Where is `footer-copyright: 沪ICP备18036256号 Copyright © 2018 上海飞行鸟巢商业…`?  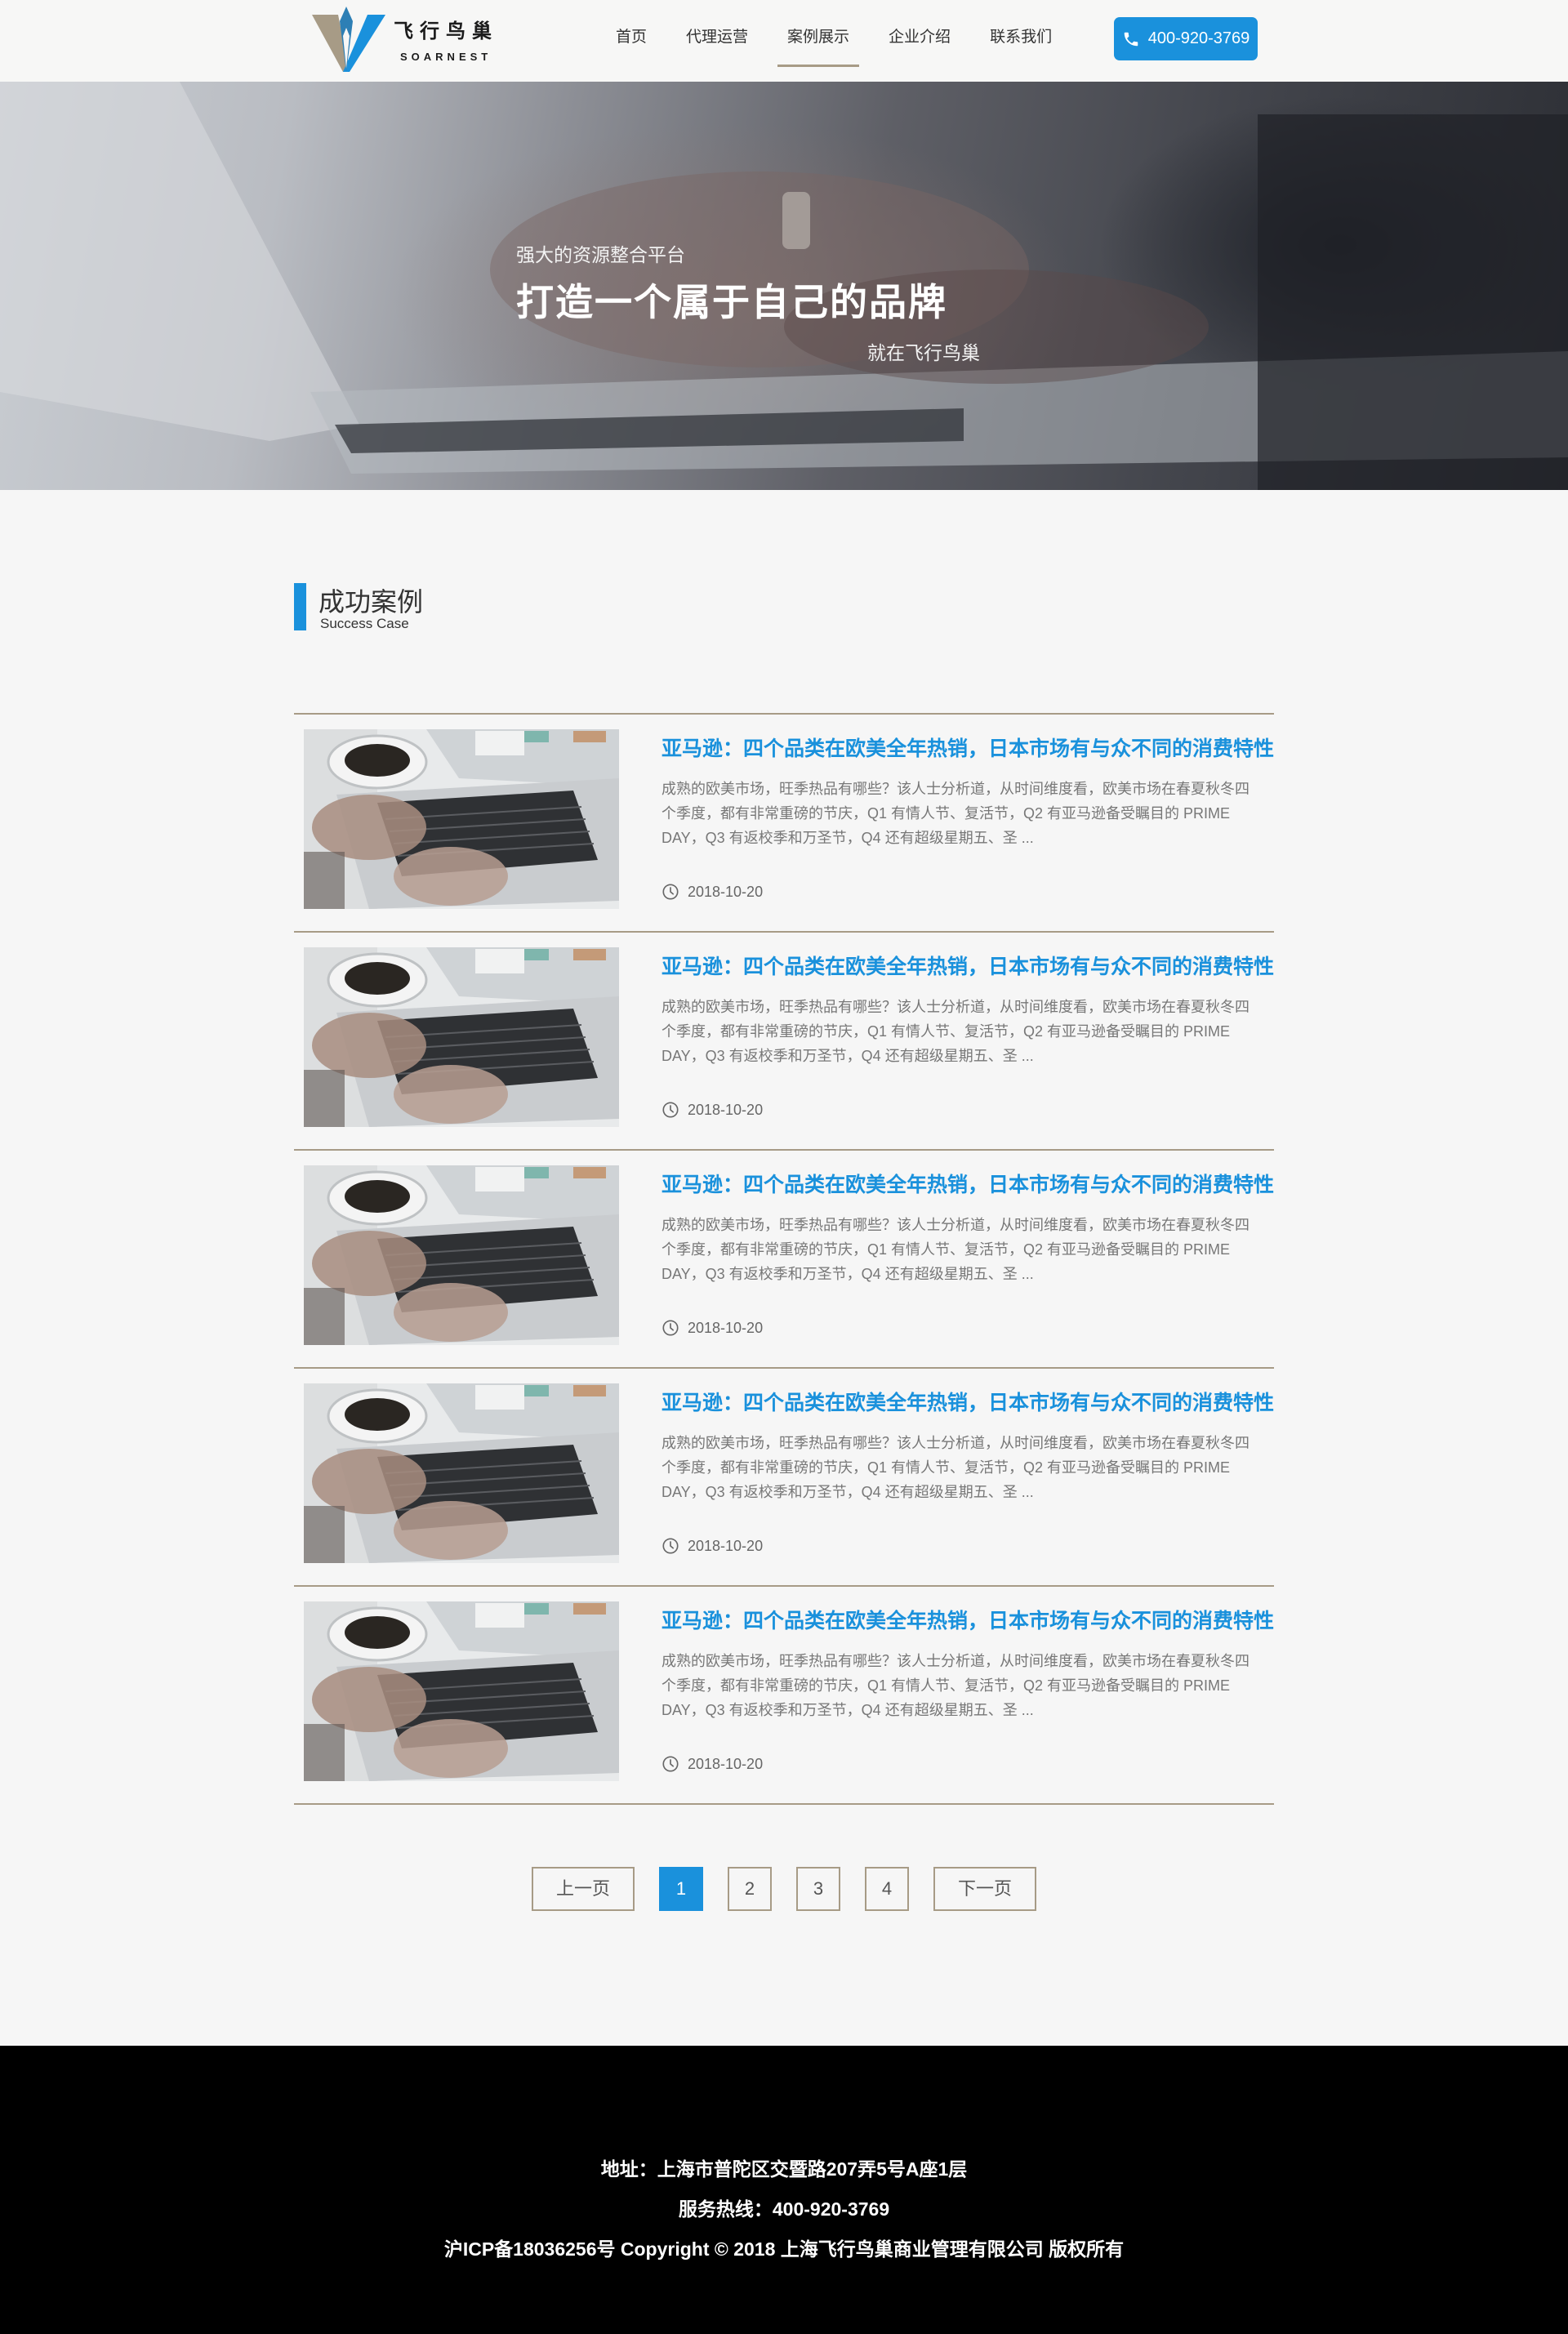 footer-copyright: 沪ICP备18036256号 Copyright © 2018 上海飞行鸟巢商业… is located at coordinates (784, 2249).